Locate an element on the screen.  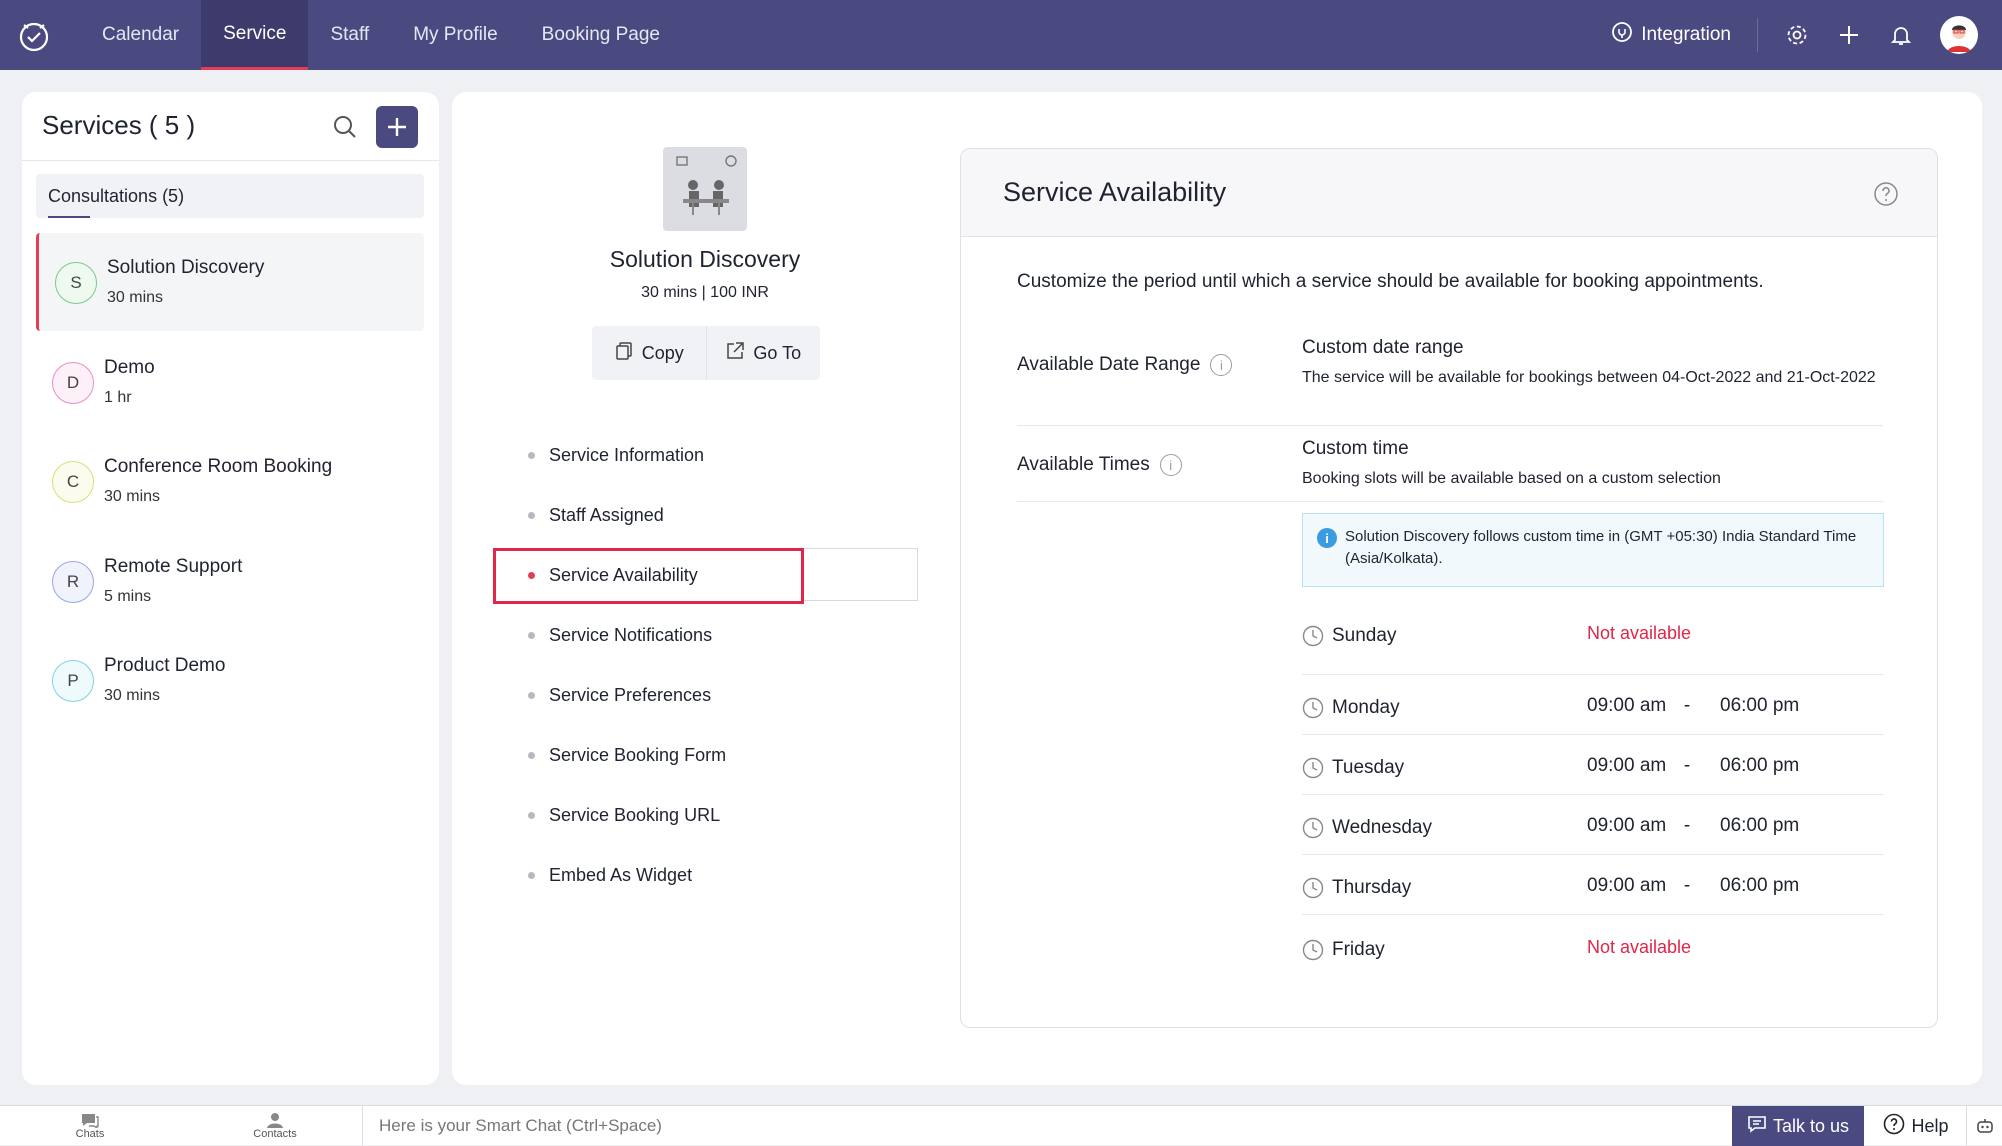
service-avatar: C is located at coordinates (73, 482).